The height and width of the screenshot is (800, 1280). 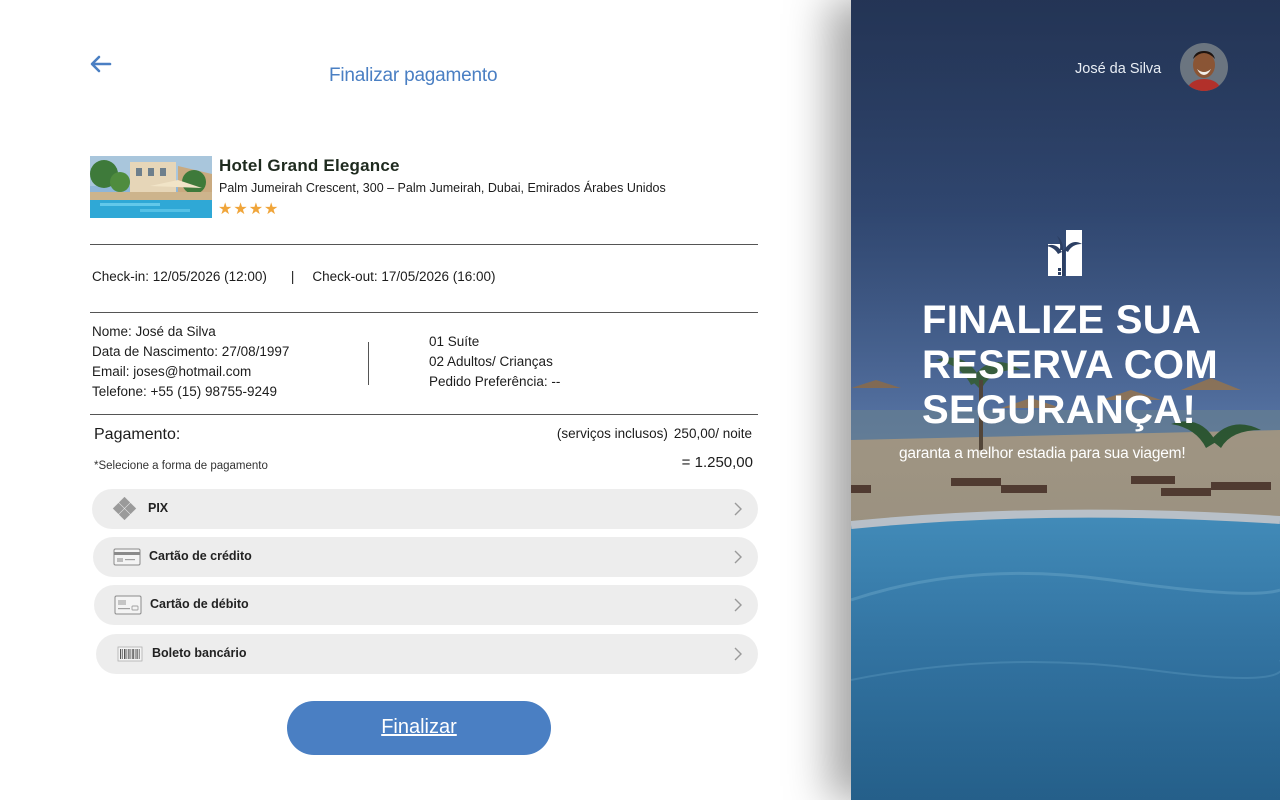 I want to click on payment-method-credit-card: Cartão de crédito, so click(x=425, y=557).